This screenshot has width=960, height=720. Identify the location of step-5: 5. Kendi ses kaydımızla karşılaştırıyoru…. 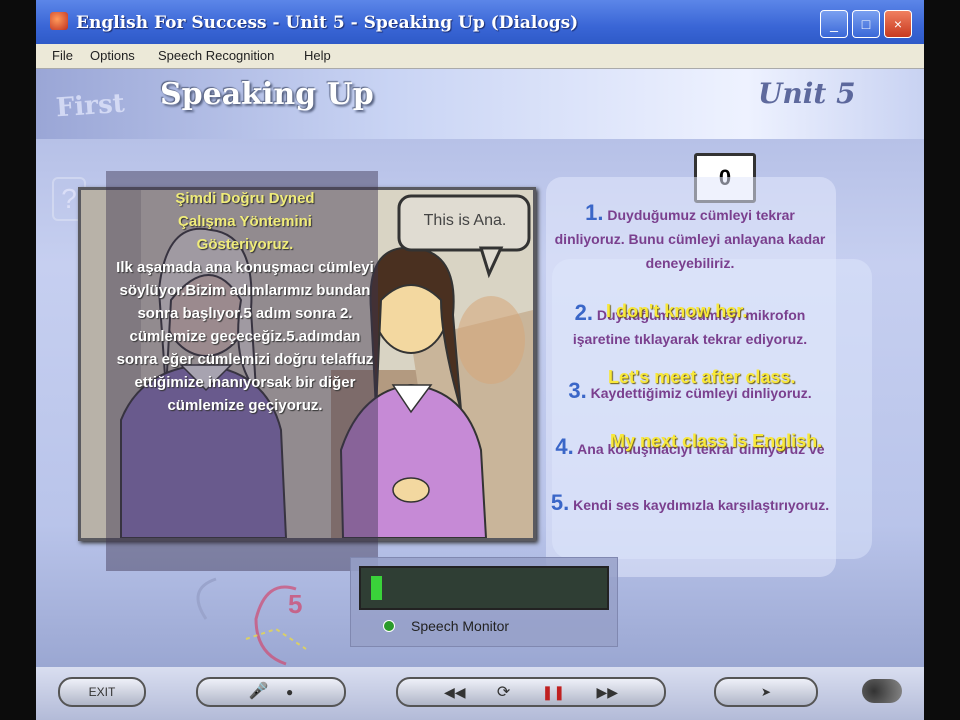
(690, 504).